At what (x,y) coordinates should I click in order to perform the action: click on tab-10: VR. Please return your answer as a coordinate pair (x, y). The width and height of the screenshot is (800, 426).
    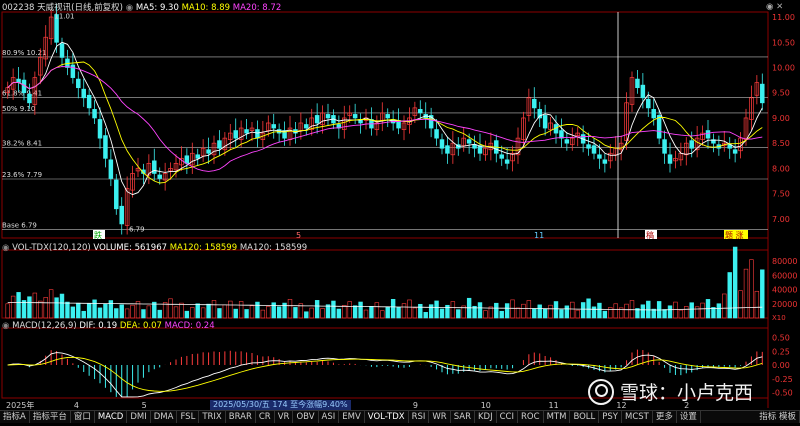
    Looking at the image, I should click on (284, 417).